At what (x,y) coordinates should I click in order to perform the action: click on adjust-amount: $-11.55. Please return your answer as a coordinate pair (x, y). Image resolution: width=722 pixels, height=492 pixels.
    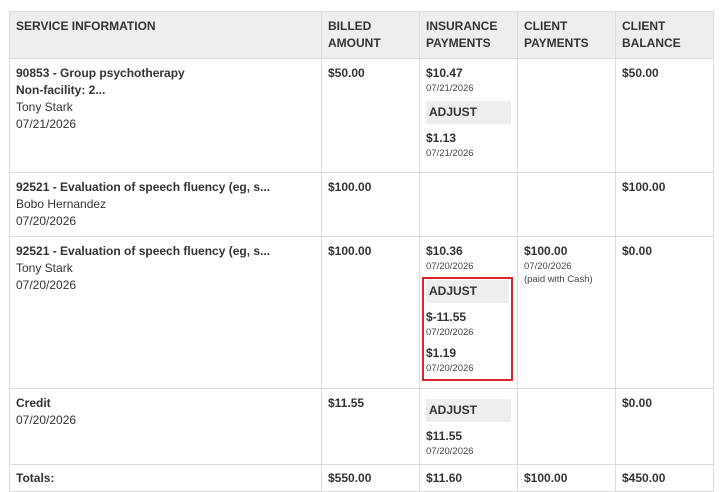
    Looking at the image, I should click on (446, 317).